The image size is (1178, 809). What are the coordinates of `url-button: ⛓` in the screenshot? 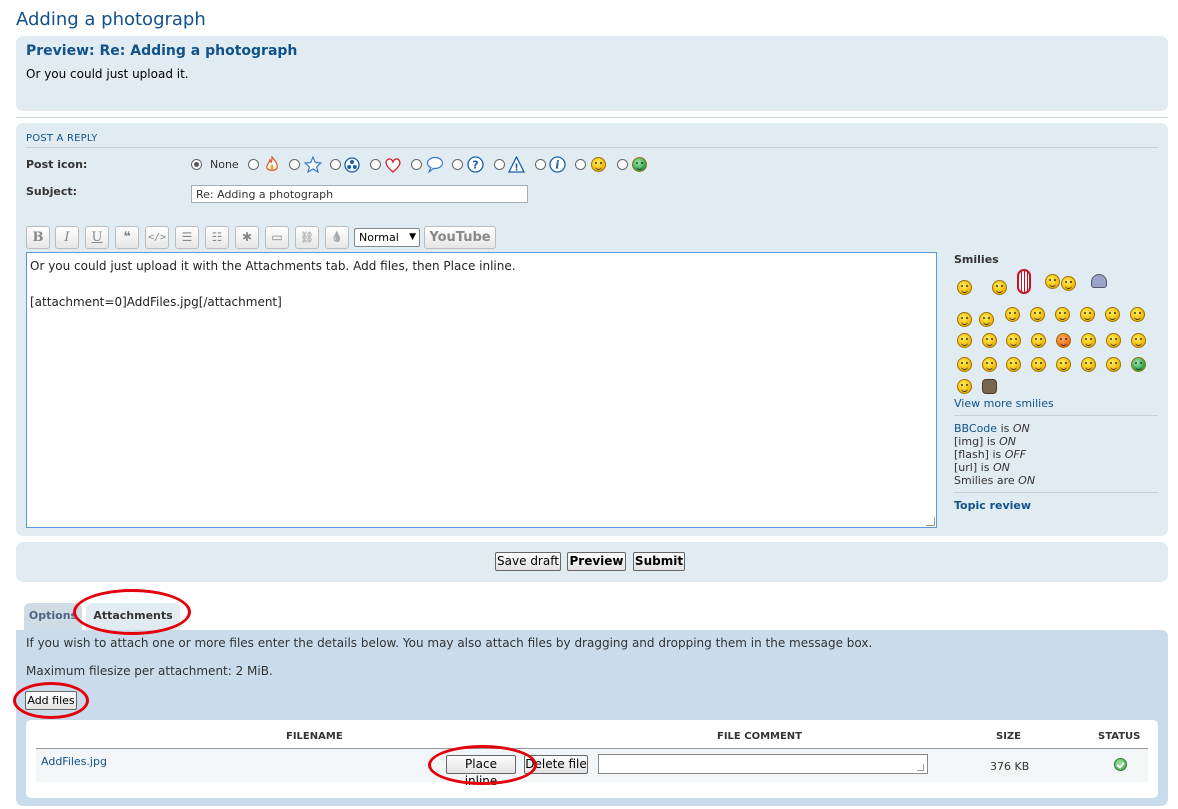 It's located at (307, 237).